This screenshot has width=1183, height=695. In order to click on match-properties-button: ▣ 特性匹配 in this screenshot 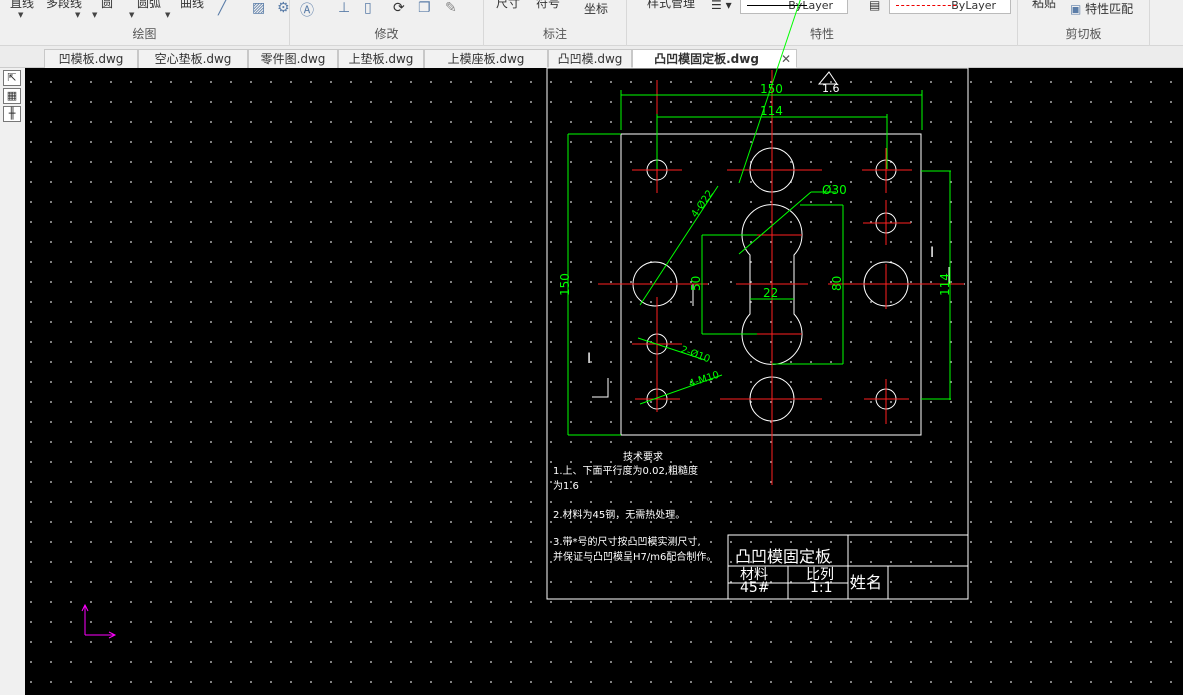, I will do `click(1101, 8)`.